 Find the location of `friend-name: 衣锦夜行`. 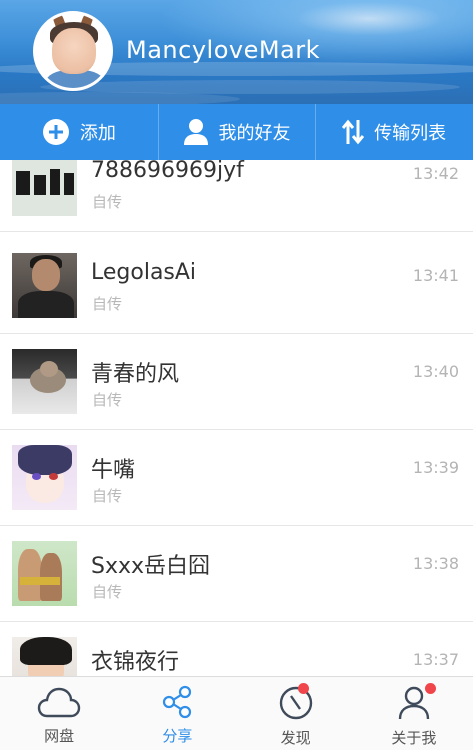

friend-name: 衣锦夜行 is located at coordinates (135, 662).